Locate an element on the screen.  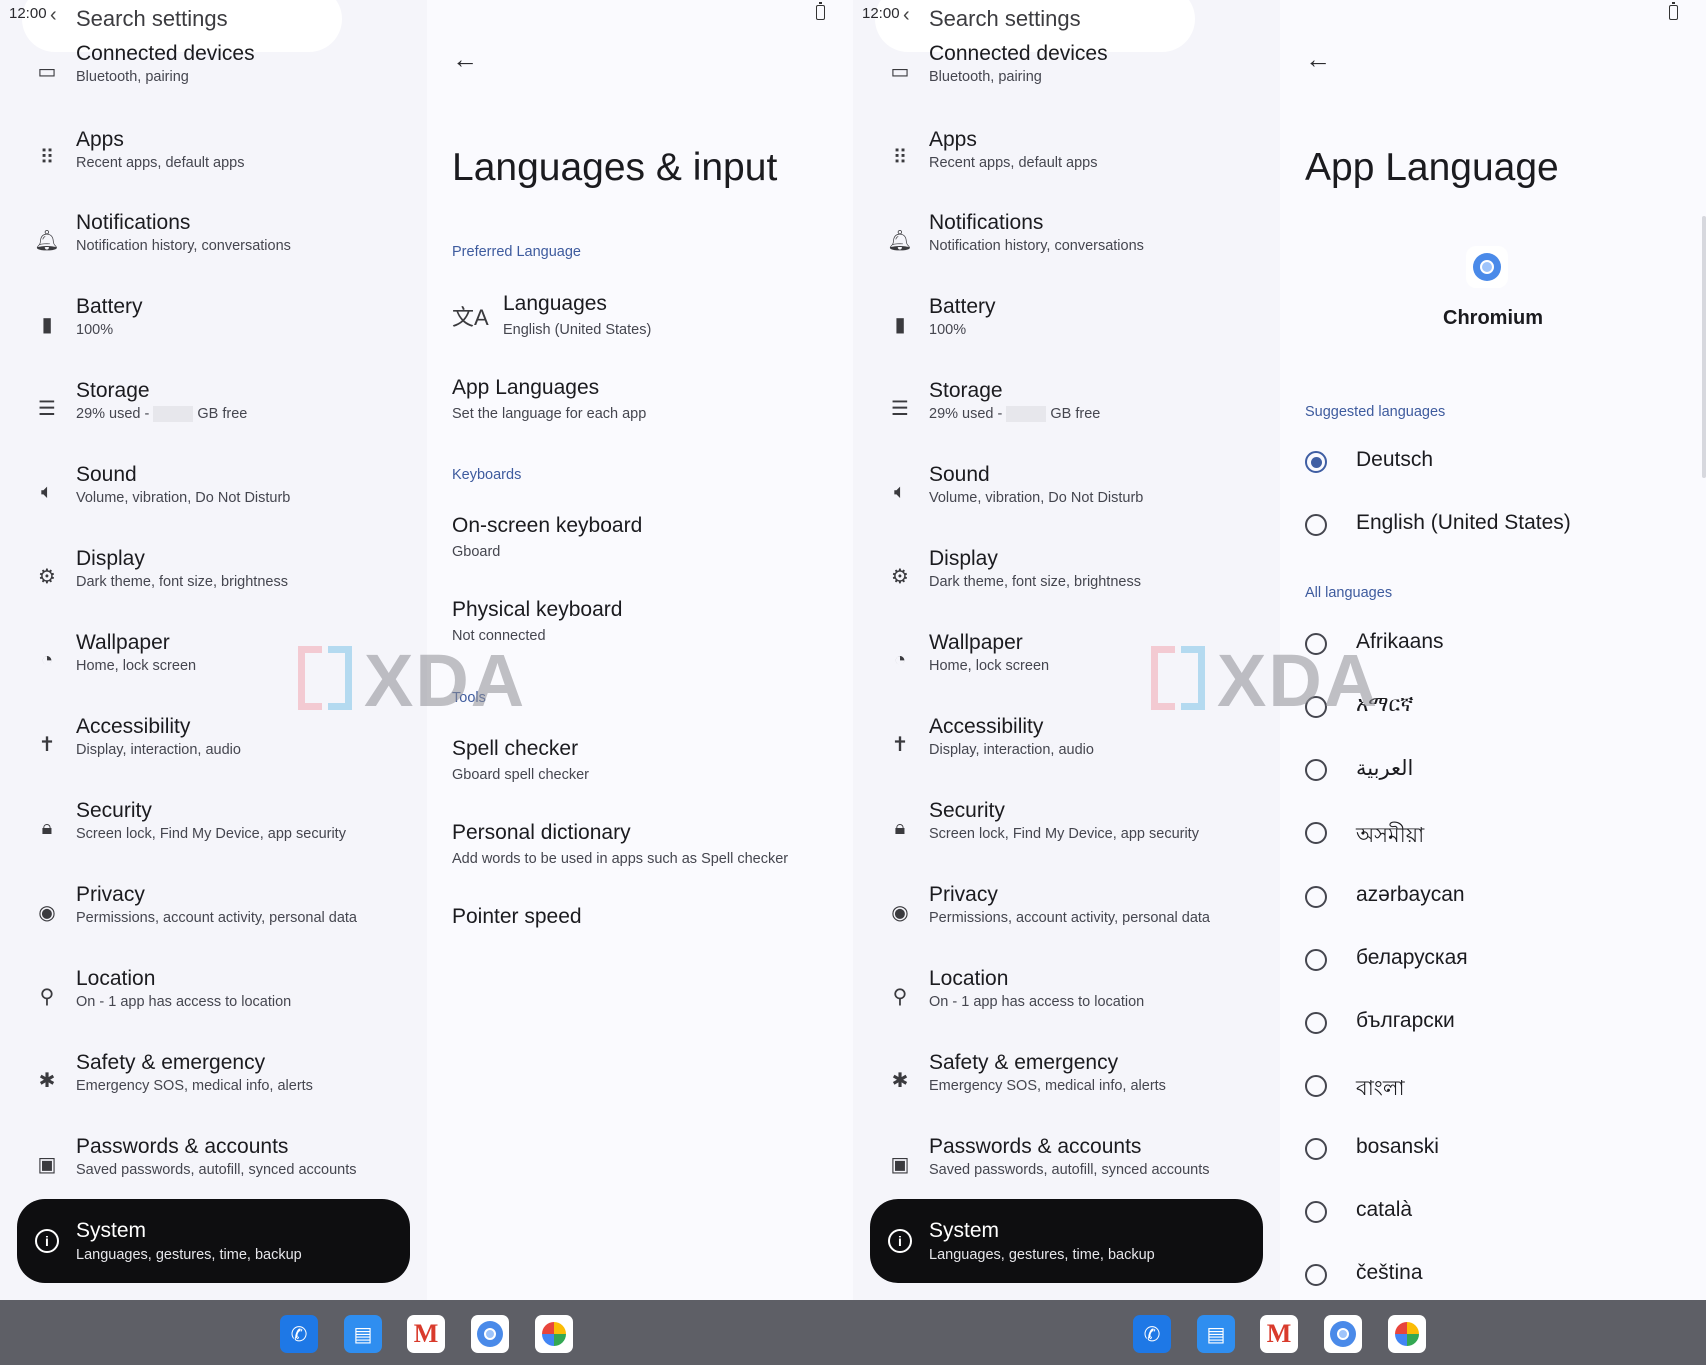
account-box-icon: ▣ is located at coordinates (47, 1164).